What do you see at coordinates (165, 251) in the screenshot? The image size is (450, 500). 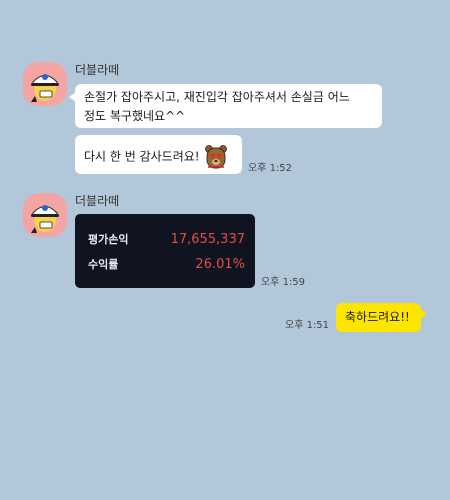 I see `profit-screenshot-card: 평가손익 17,655,337 수익률 26.01%` at bounding box center [165, 251].